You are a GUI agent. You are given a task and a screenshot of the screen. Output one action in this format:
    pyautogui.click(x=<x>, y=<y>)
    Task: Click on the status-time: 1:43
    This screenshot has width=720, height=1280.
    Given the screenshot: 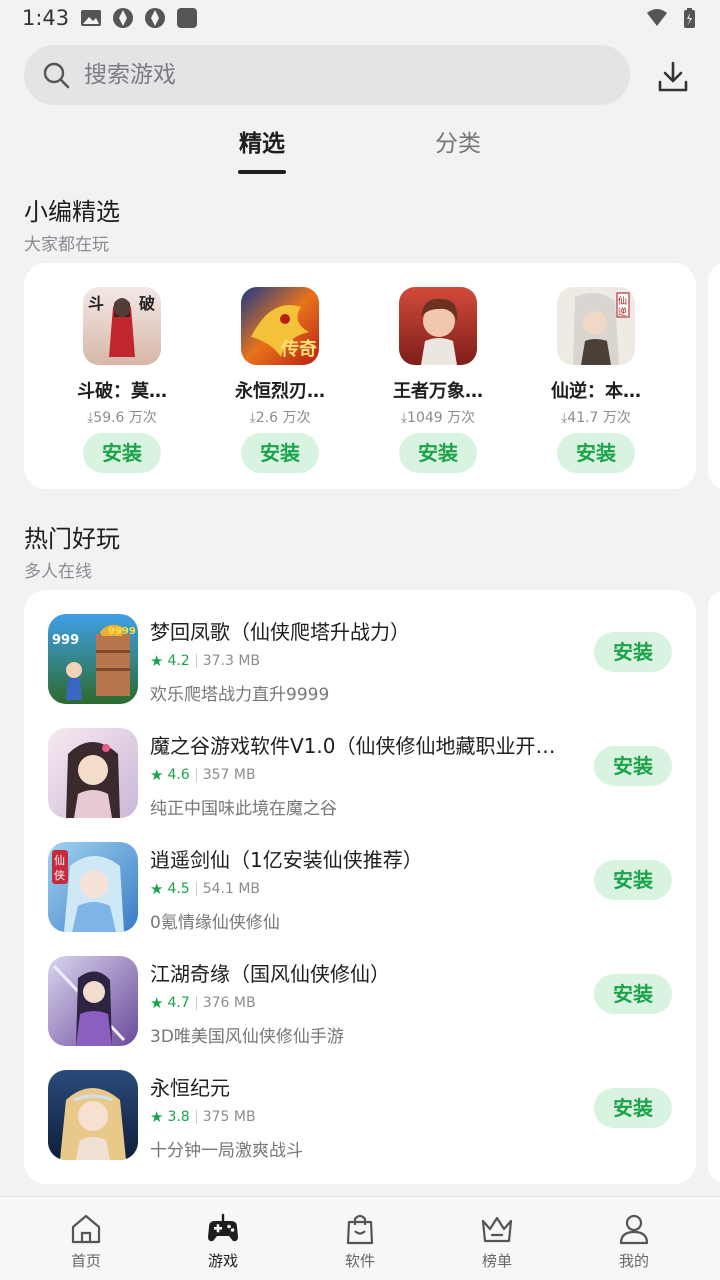 What is the action you would take?
    pyautogui.click(x=46, y=18)
    